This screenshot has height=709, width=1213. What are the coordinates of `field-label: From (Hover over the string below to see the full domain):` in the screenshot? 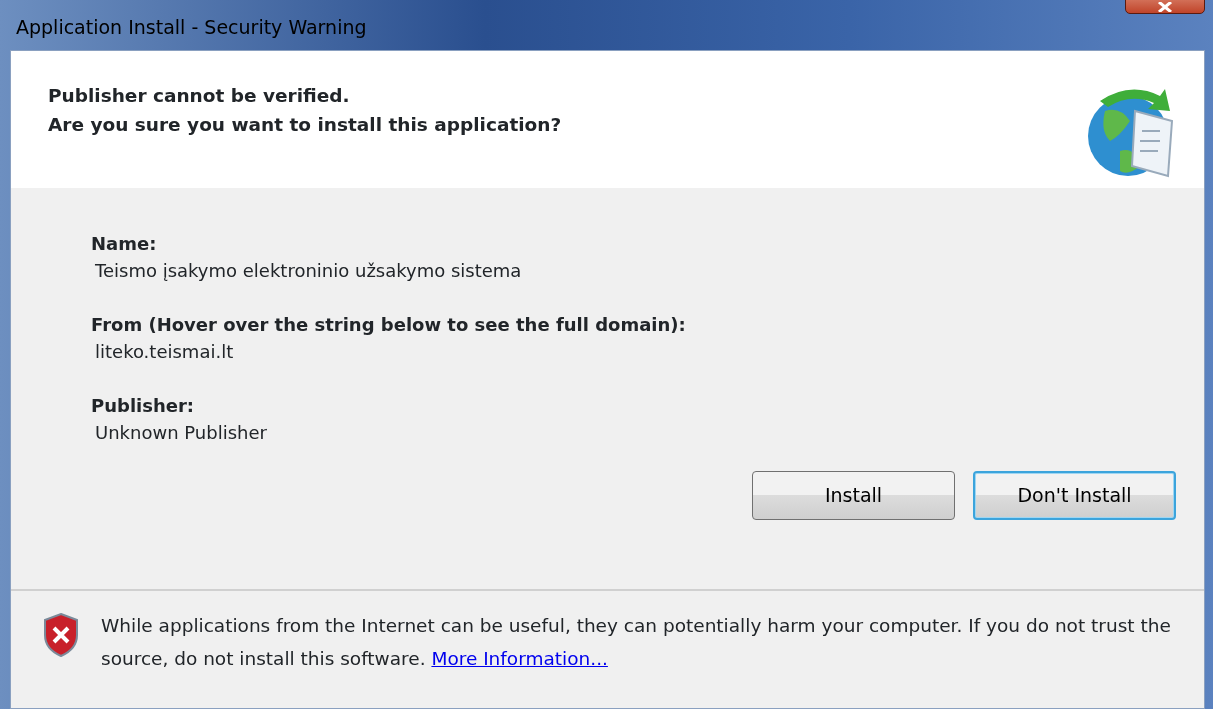 It's located at (389, 325).